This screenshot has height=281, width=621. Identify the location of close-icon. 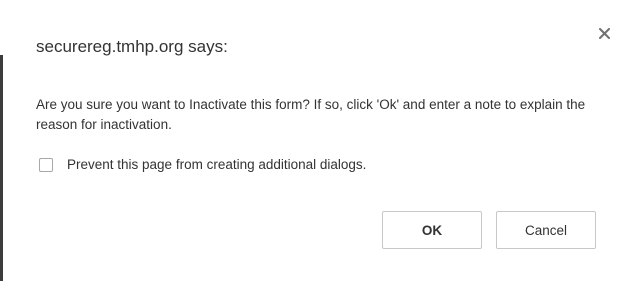
(604, 33).